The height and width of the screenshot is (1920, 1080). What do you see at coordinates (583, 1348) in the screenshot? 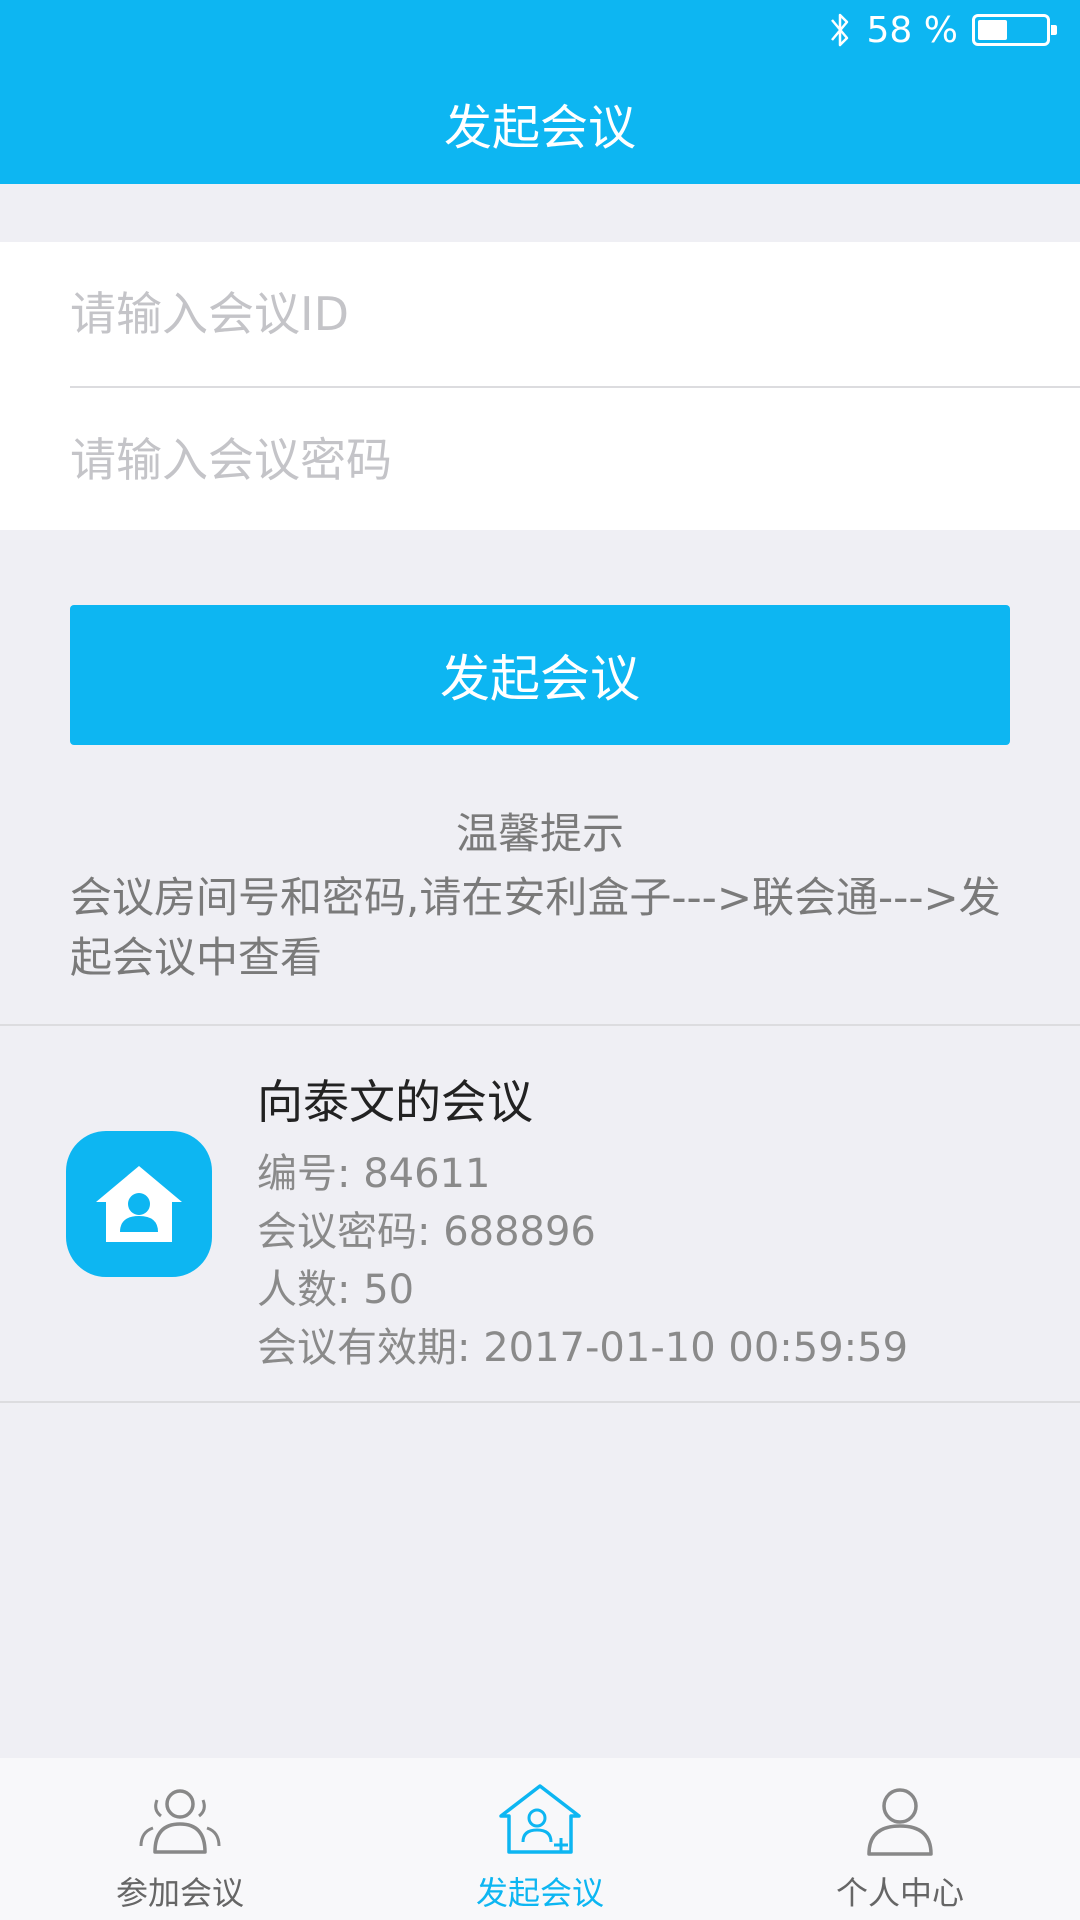
I see `meeting-validity: 会议有效期: 2017-01-10 00:59:59` at bounding box center [583, 1348].